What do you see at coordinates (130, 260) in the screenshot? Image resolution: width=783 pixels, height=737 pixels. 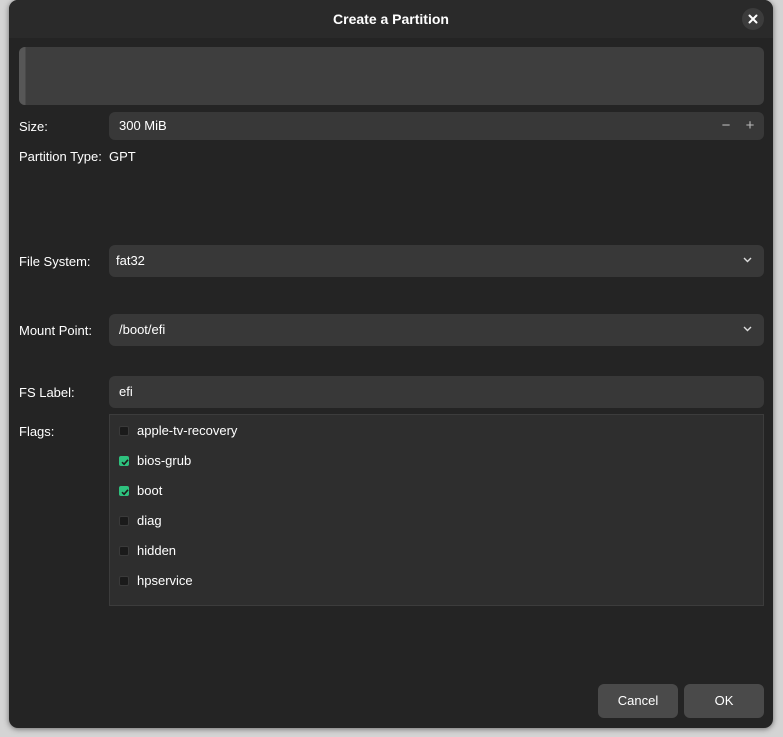 I see `file-system-value: fat32` at bounding box center [130, 260].